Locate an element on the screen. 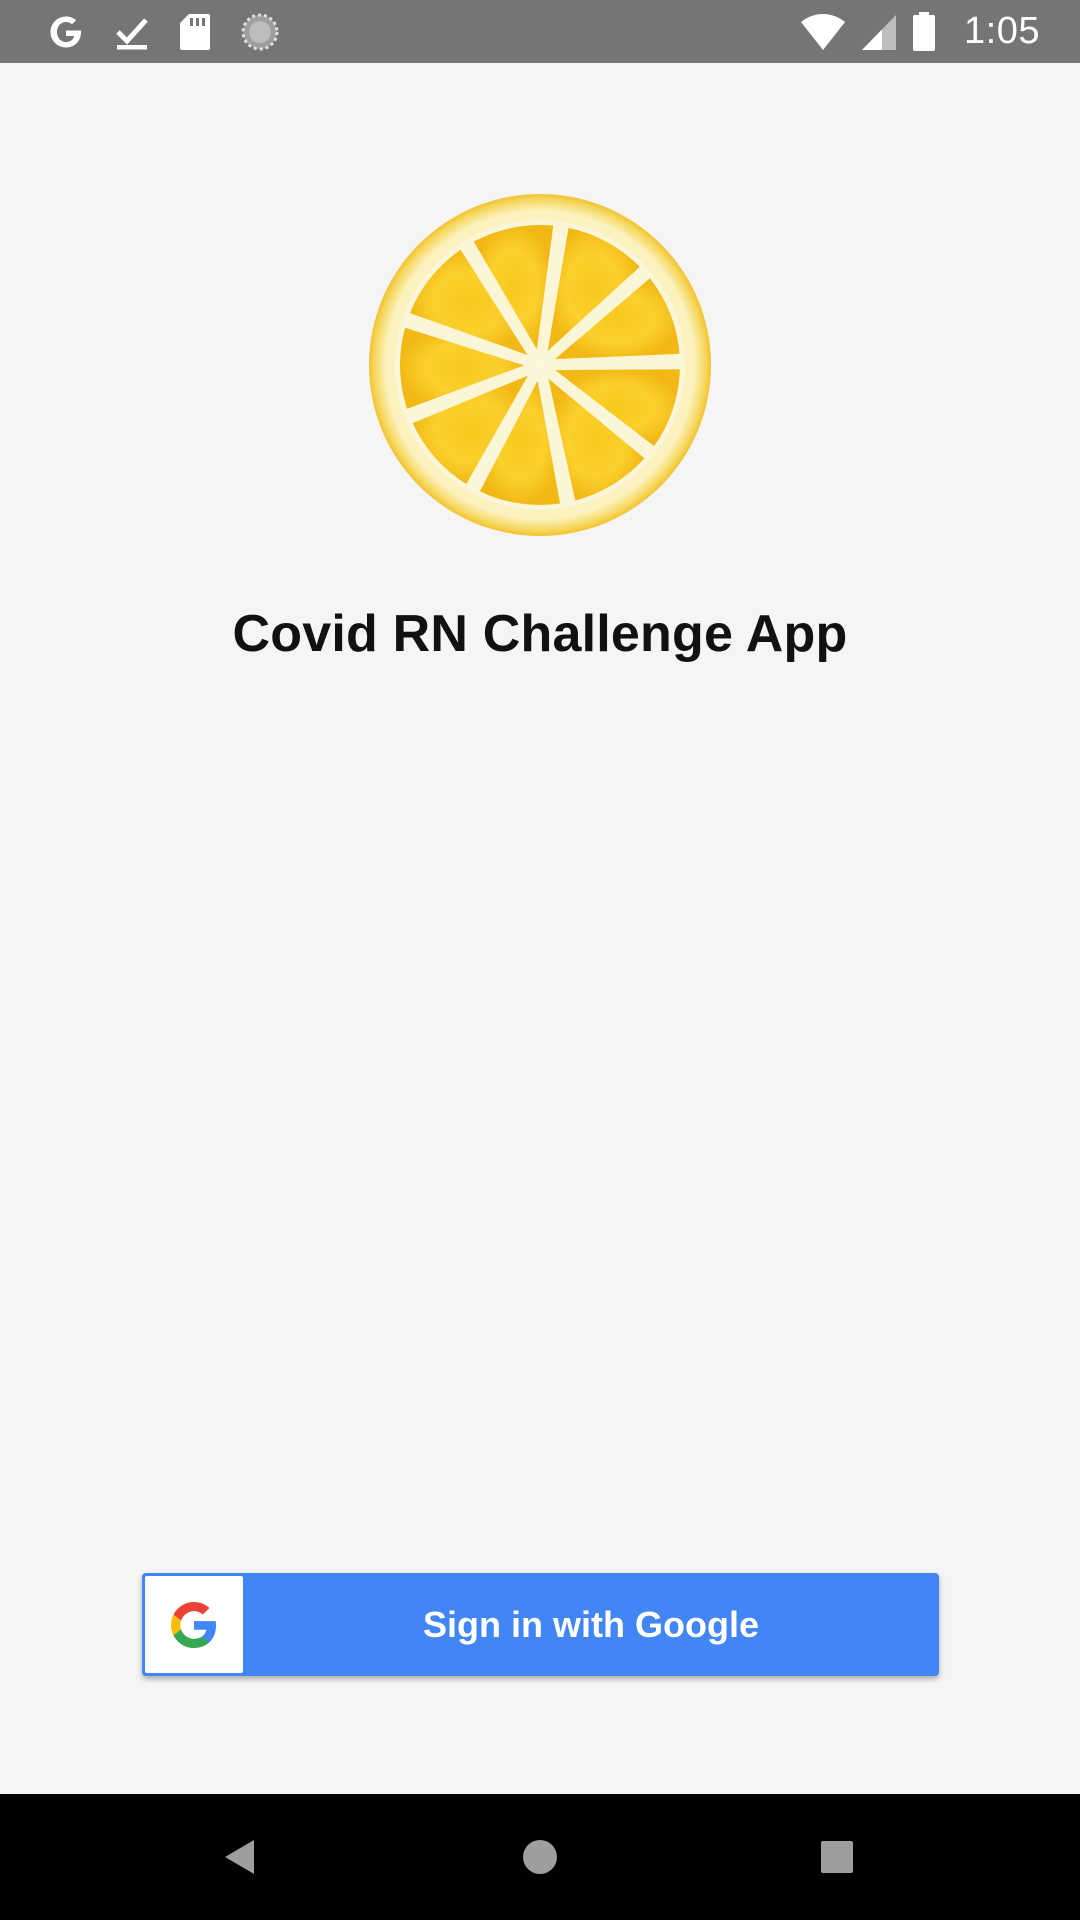 This screenshot has height=1920, width=1080. home-icon is located at coordinates (540, 1857).